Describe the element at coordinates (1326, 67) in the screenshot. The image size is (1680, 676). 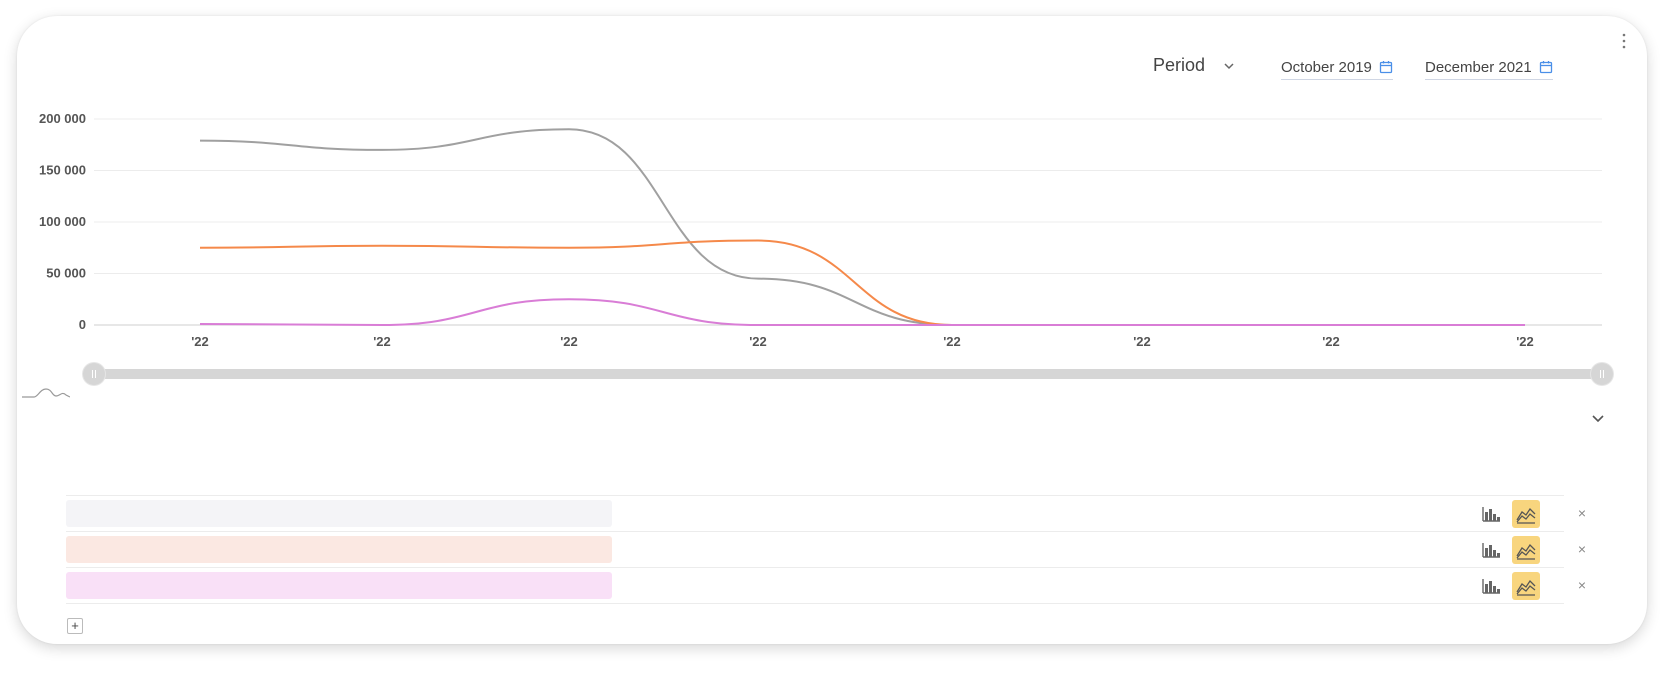
I see `date-from-value: October 2019` at that location.